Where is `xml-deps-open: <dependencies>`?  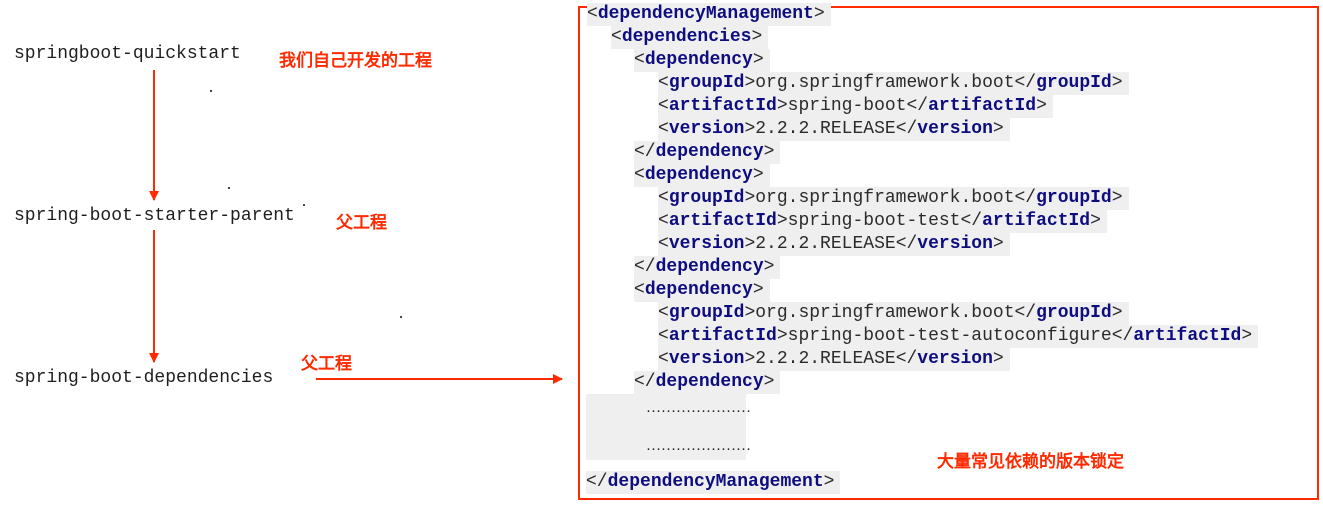 xml-deps-open: <dependencies> is located at coordinates (690, 37).